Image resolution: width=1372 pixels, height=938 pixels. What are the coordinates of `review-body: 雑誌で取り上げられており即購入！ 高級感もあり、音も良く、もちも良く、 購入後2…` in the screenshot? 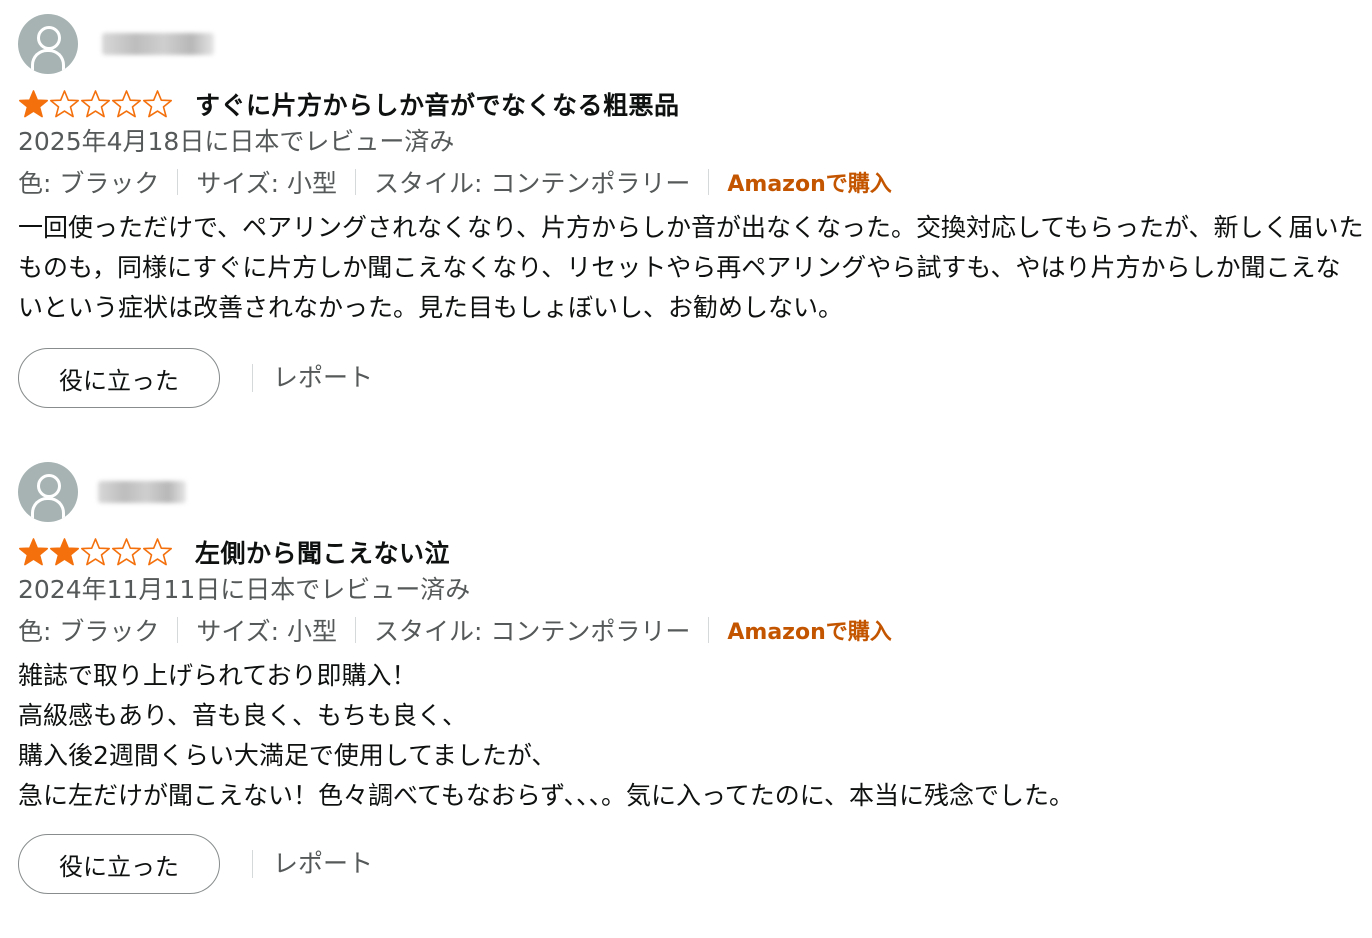 It's located at (546, 735).